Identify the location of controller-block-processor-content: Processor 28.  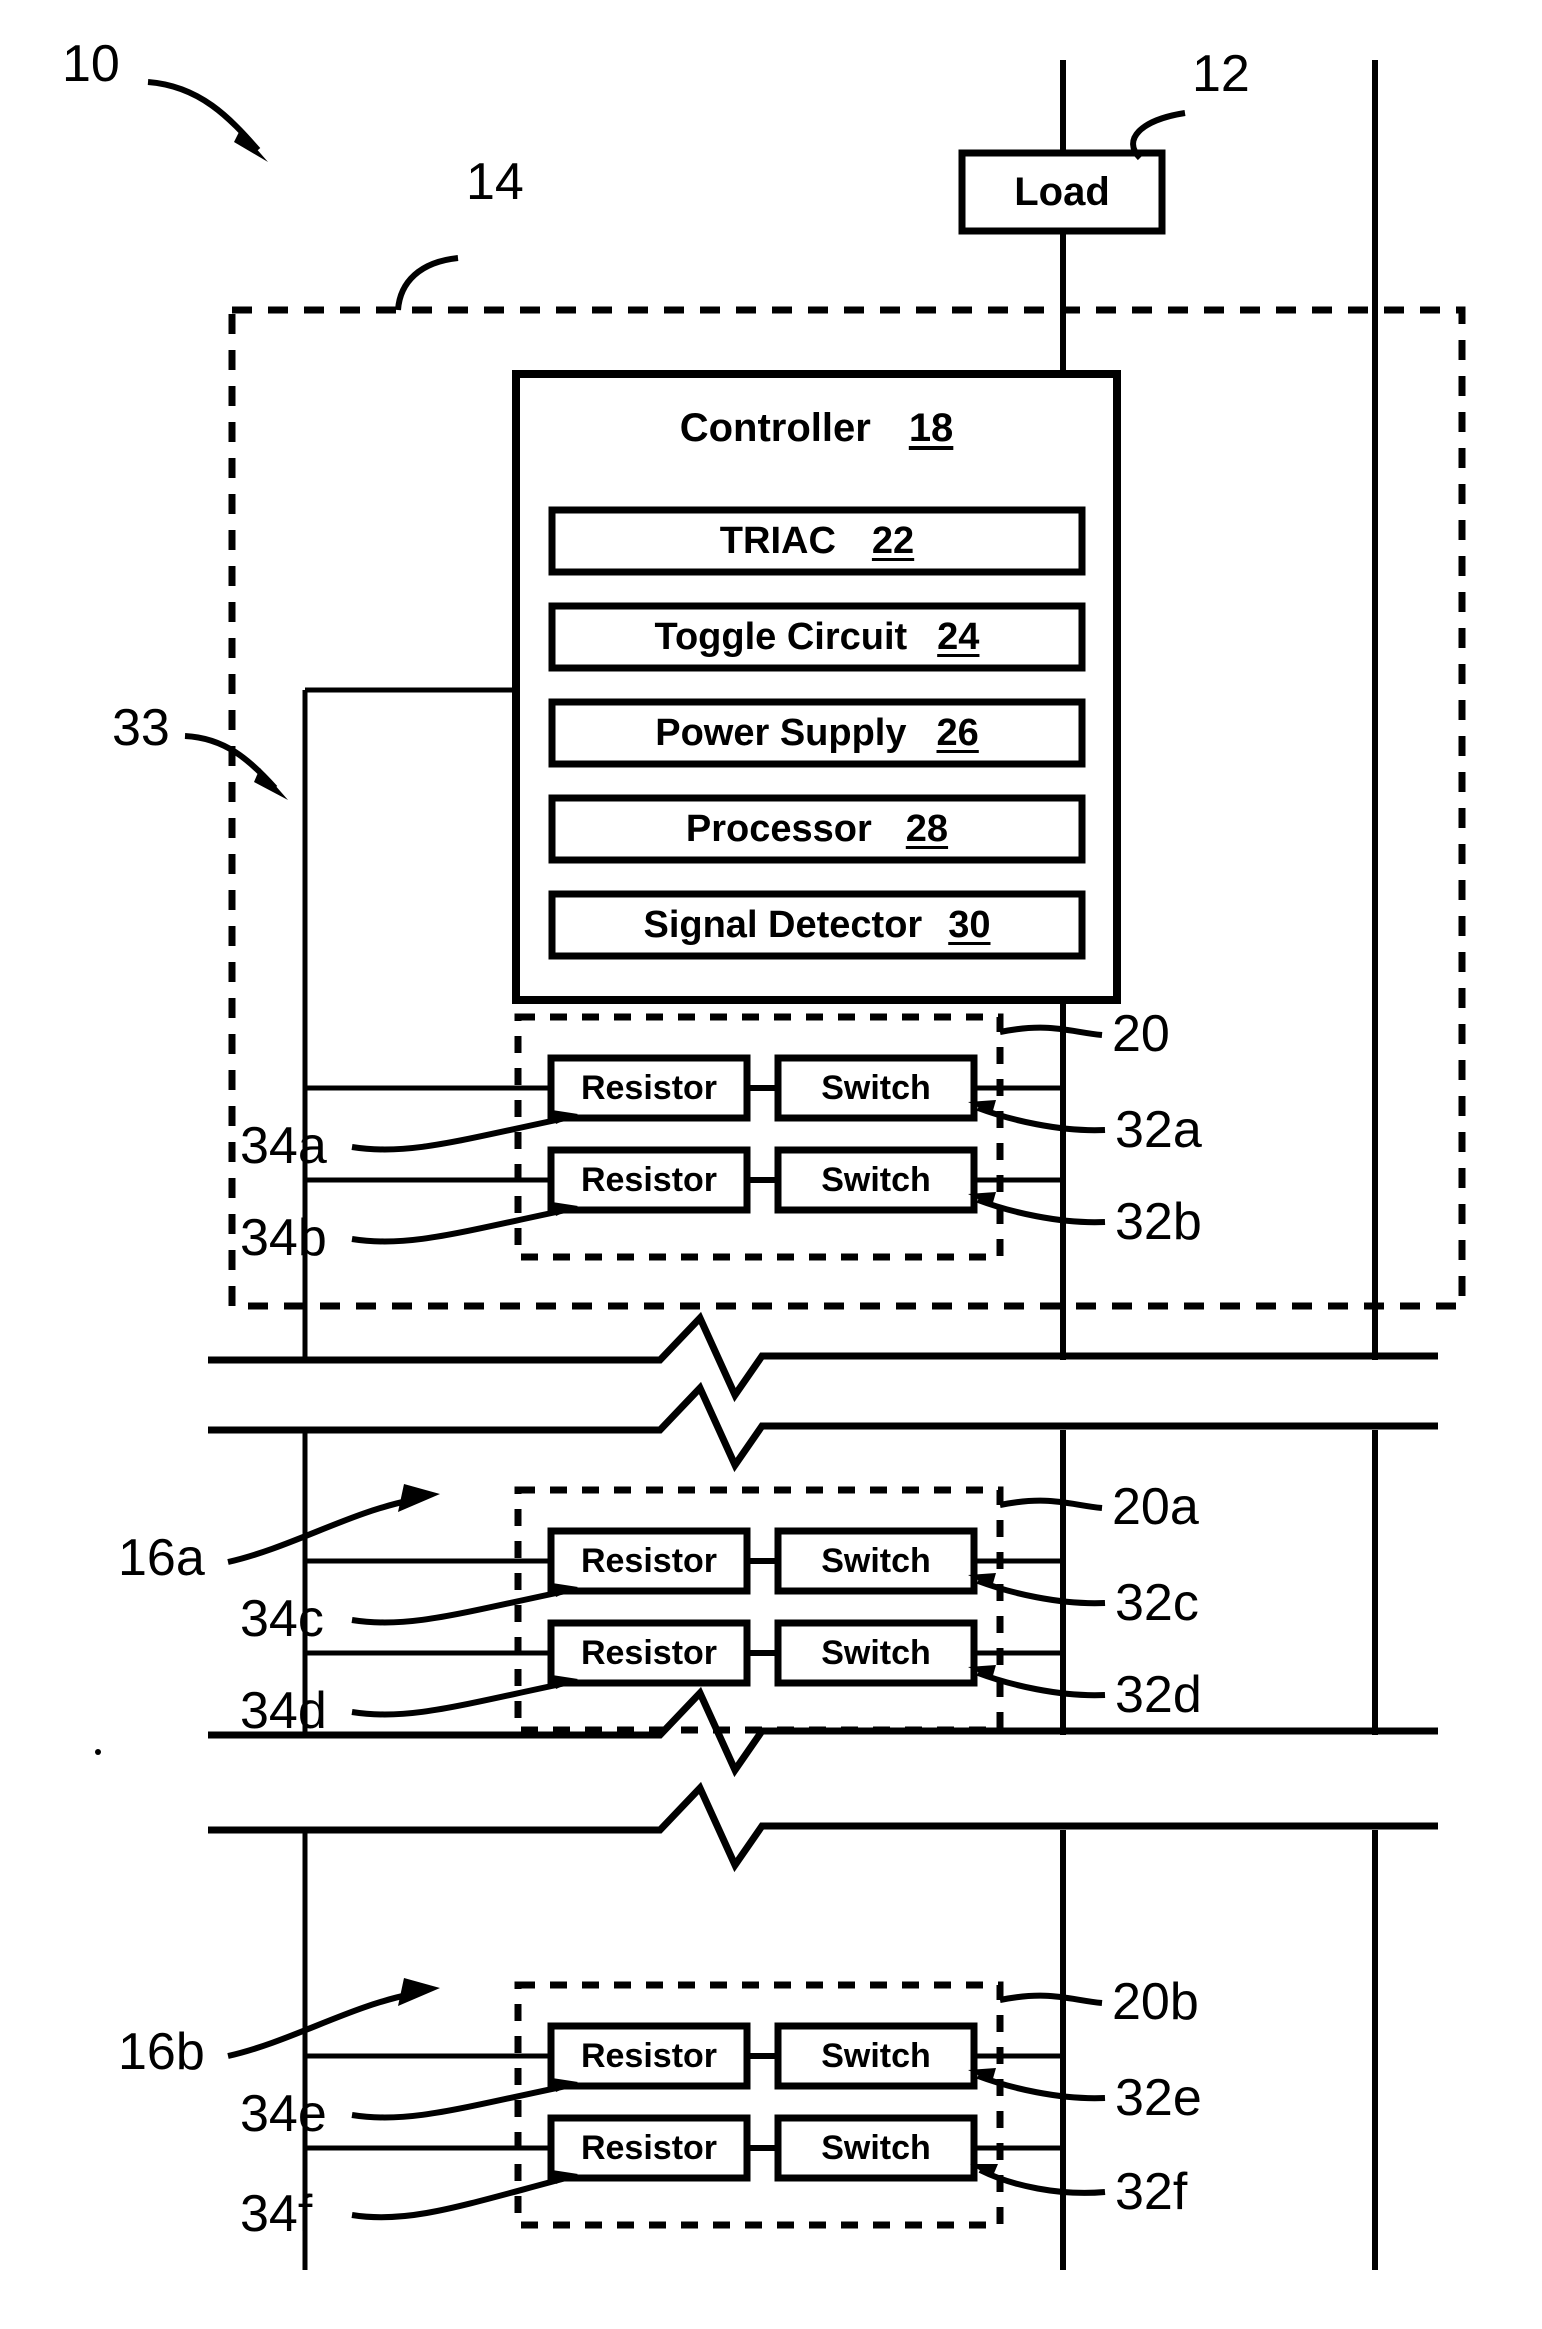
(817, 829).